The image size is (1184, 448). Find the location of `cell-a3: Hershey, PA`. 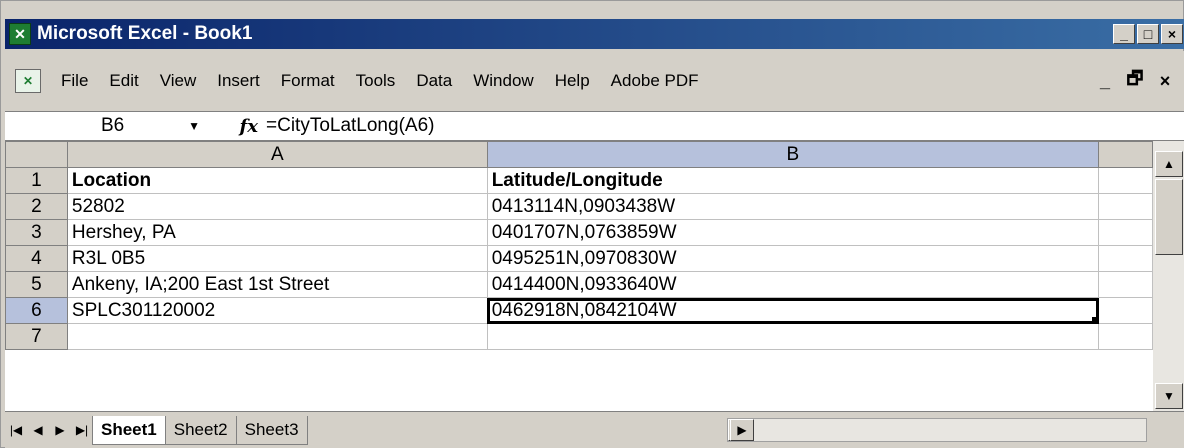

cell-a3: Hershey, PA is located at coordinates (277, 232).